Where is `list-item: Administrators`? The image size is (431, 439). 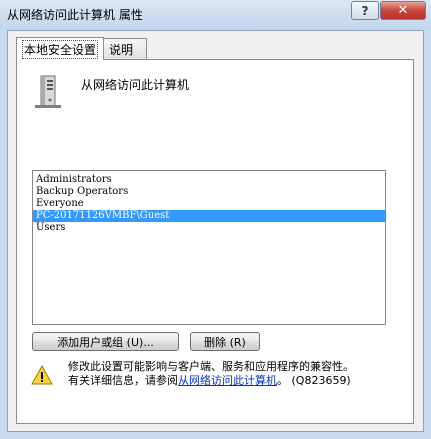 list-item: Administrators is located at coordinates (209, 180).